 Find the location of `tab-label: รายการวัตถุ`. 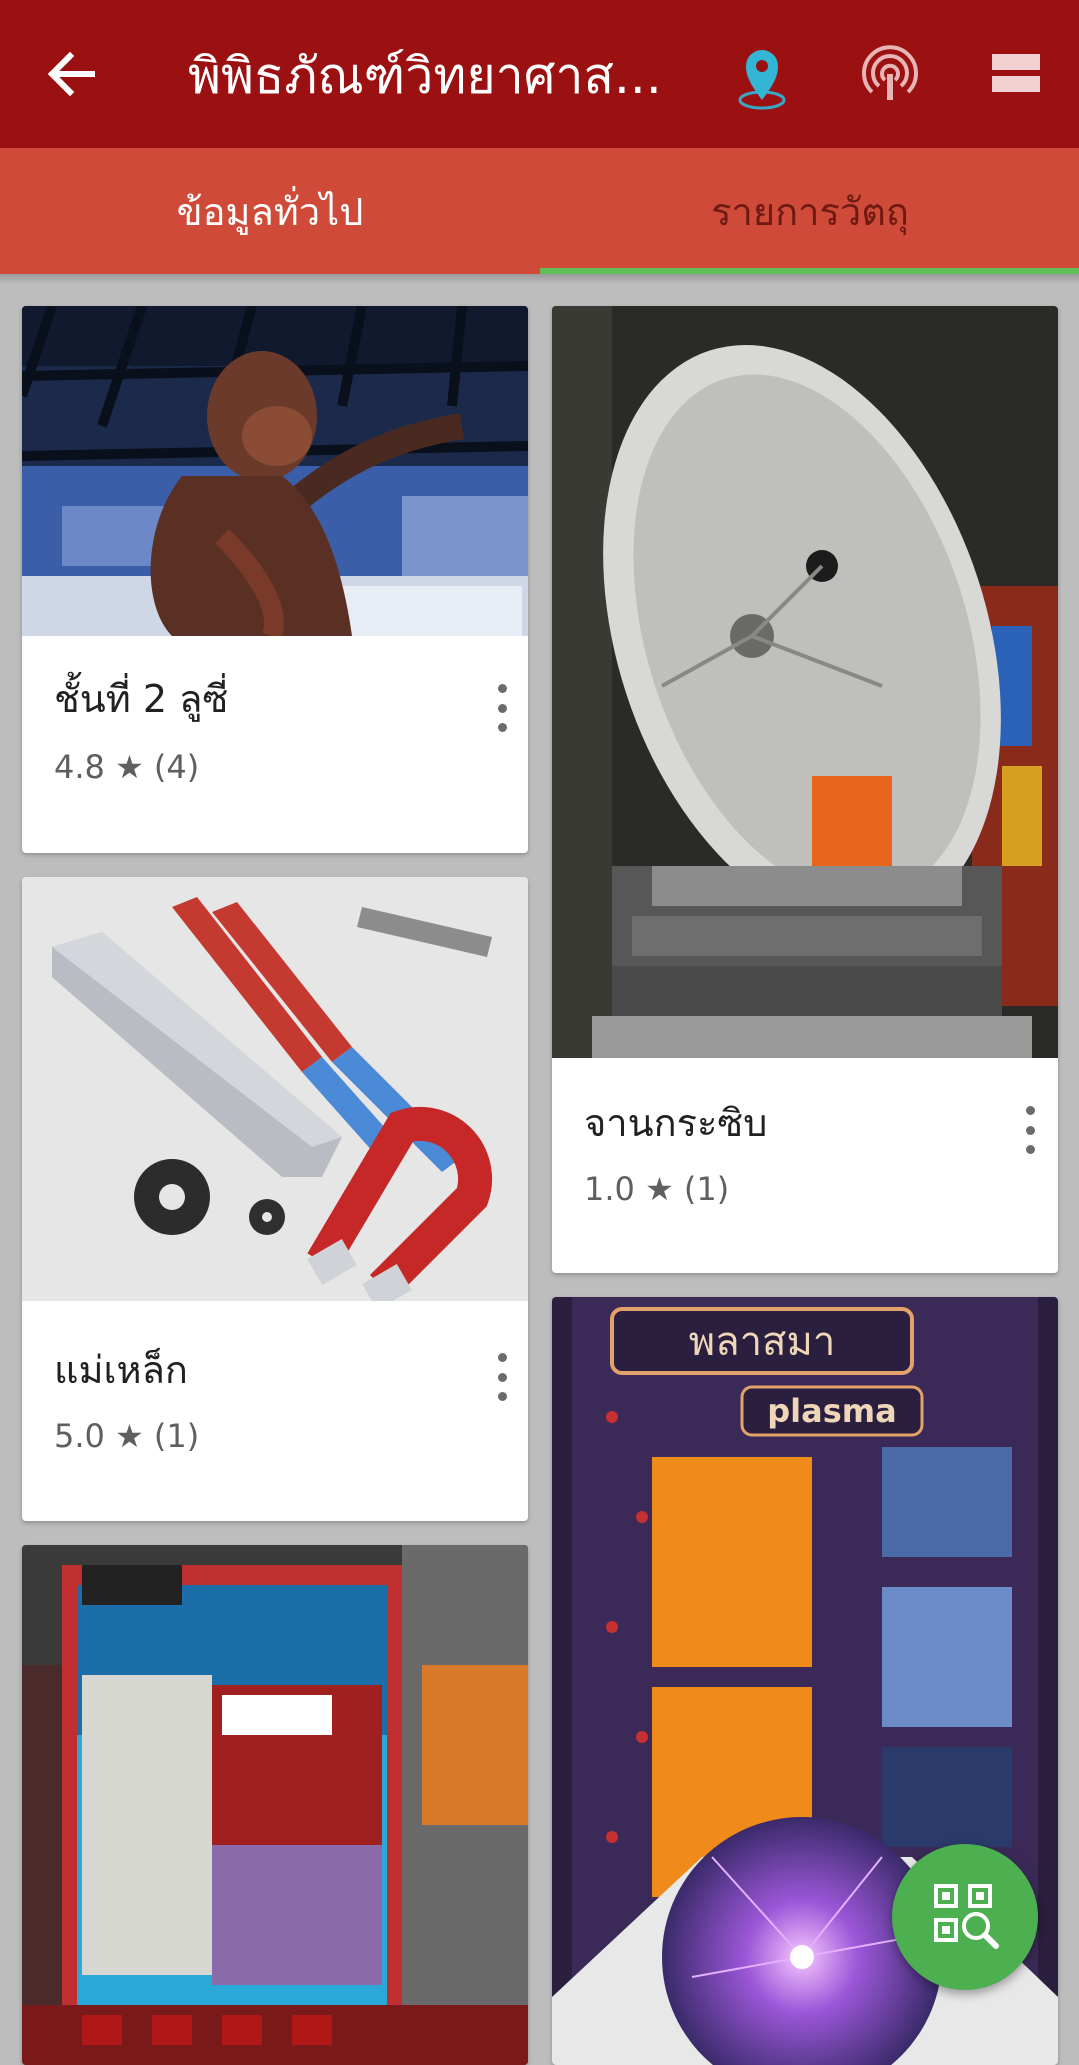

tab-label: รายการวัตถุ is located at coordinates (810, 211).